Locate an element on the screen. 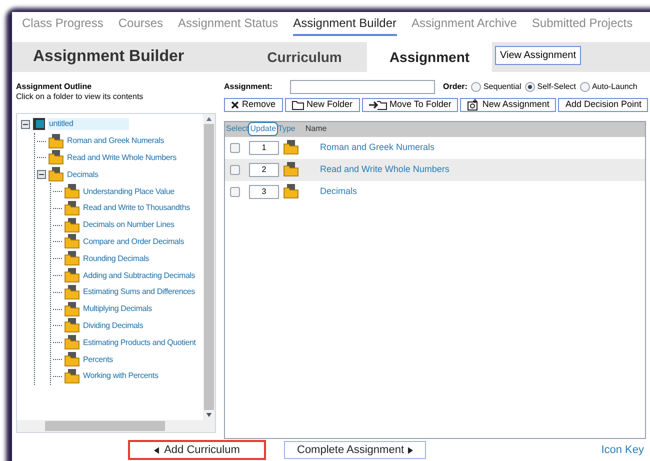  tree-item: Decimals on Number Lines is located at coordinates (129, 225).